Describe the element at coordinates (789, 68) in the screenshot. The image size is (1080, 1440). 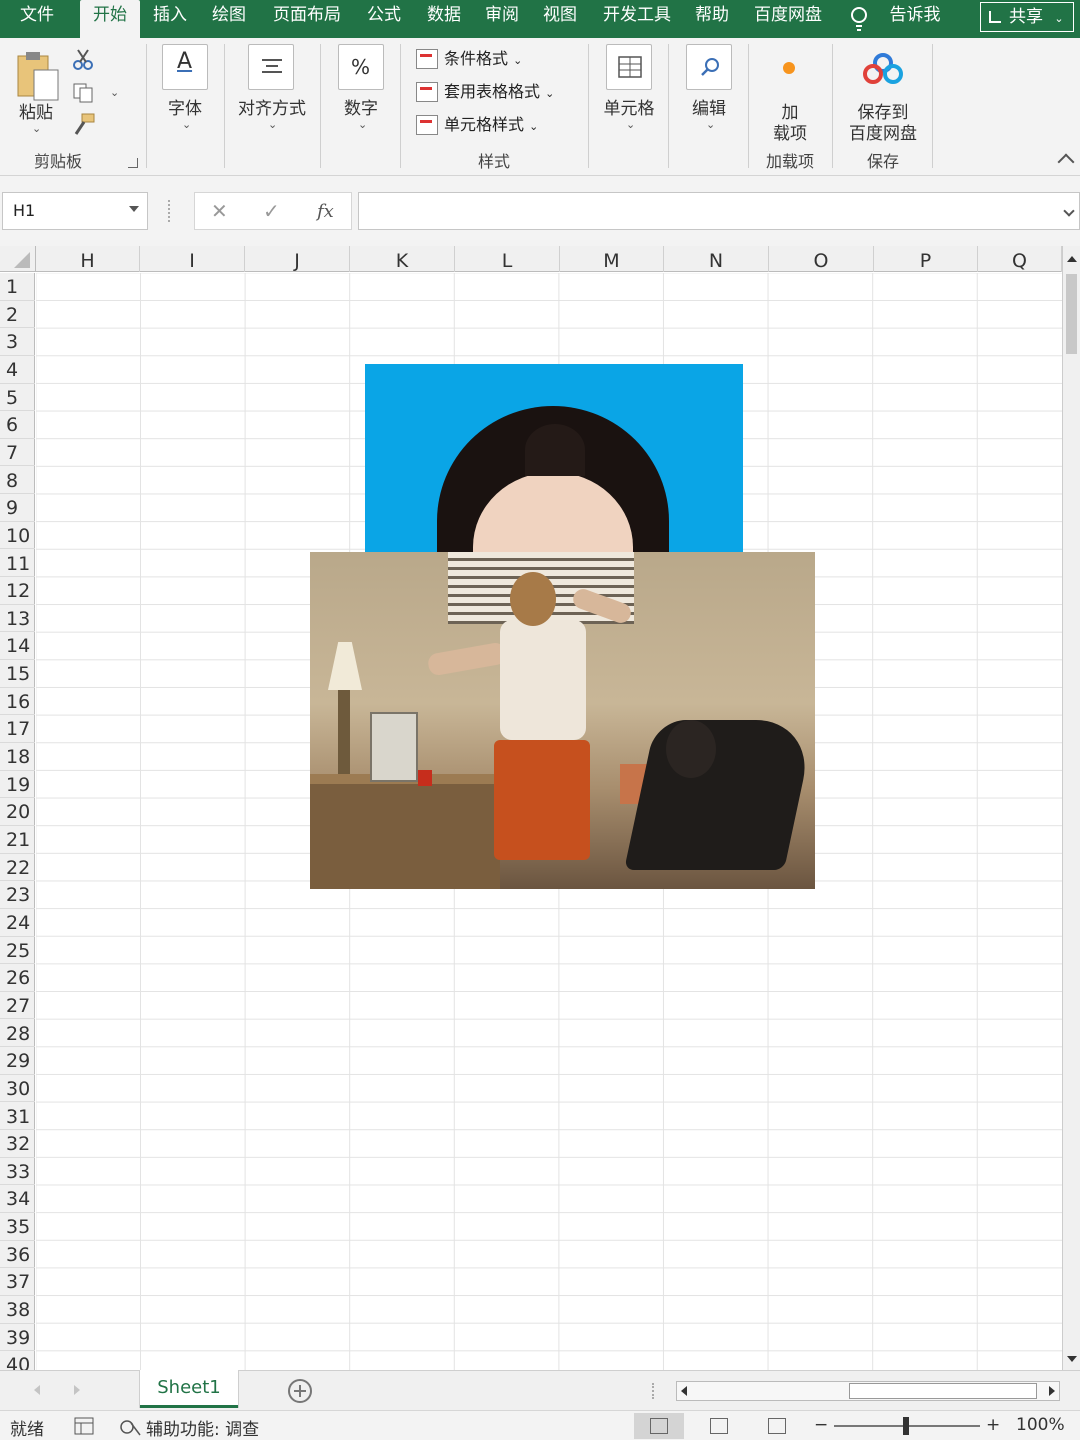
I see `addins-icon` at that location.